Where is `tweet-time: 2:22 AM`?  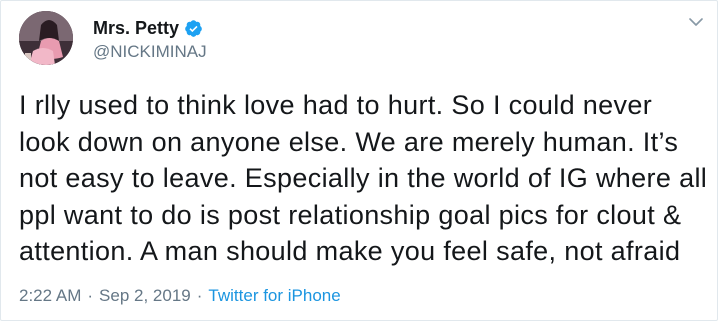 tweet-time: 2:22 AM is located at coordinates (50, 296).